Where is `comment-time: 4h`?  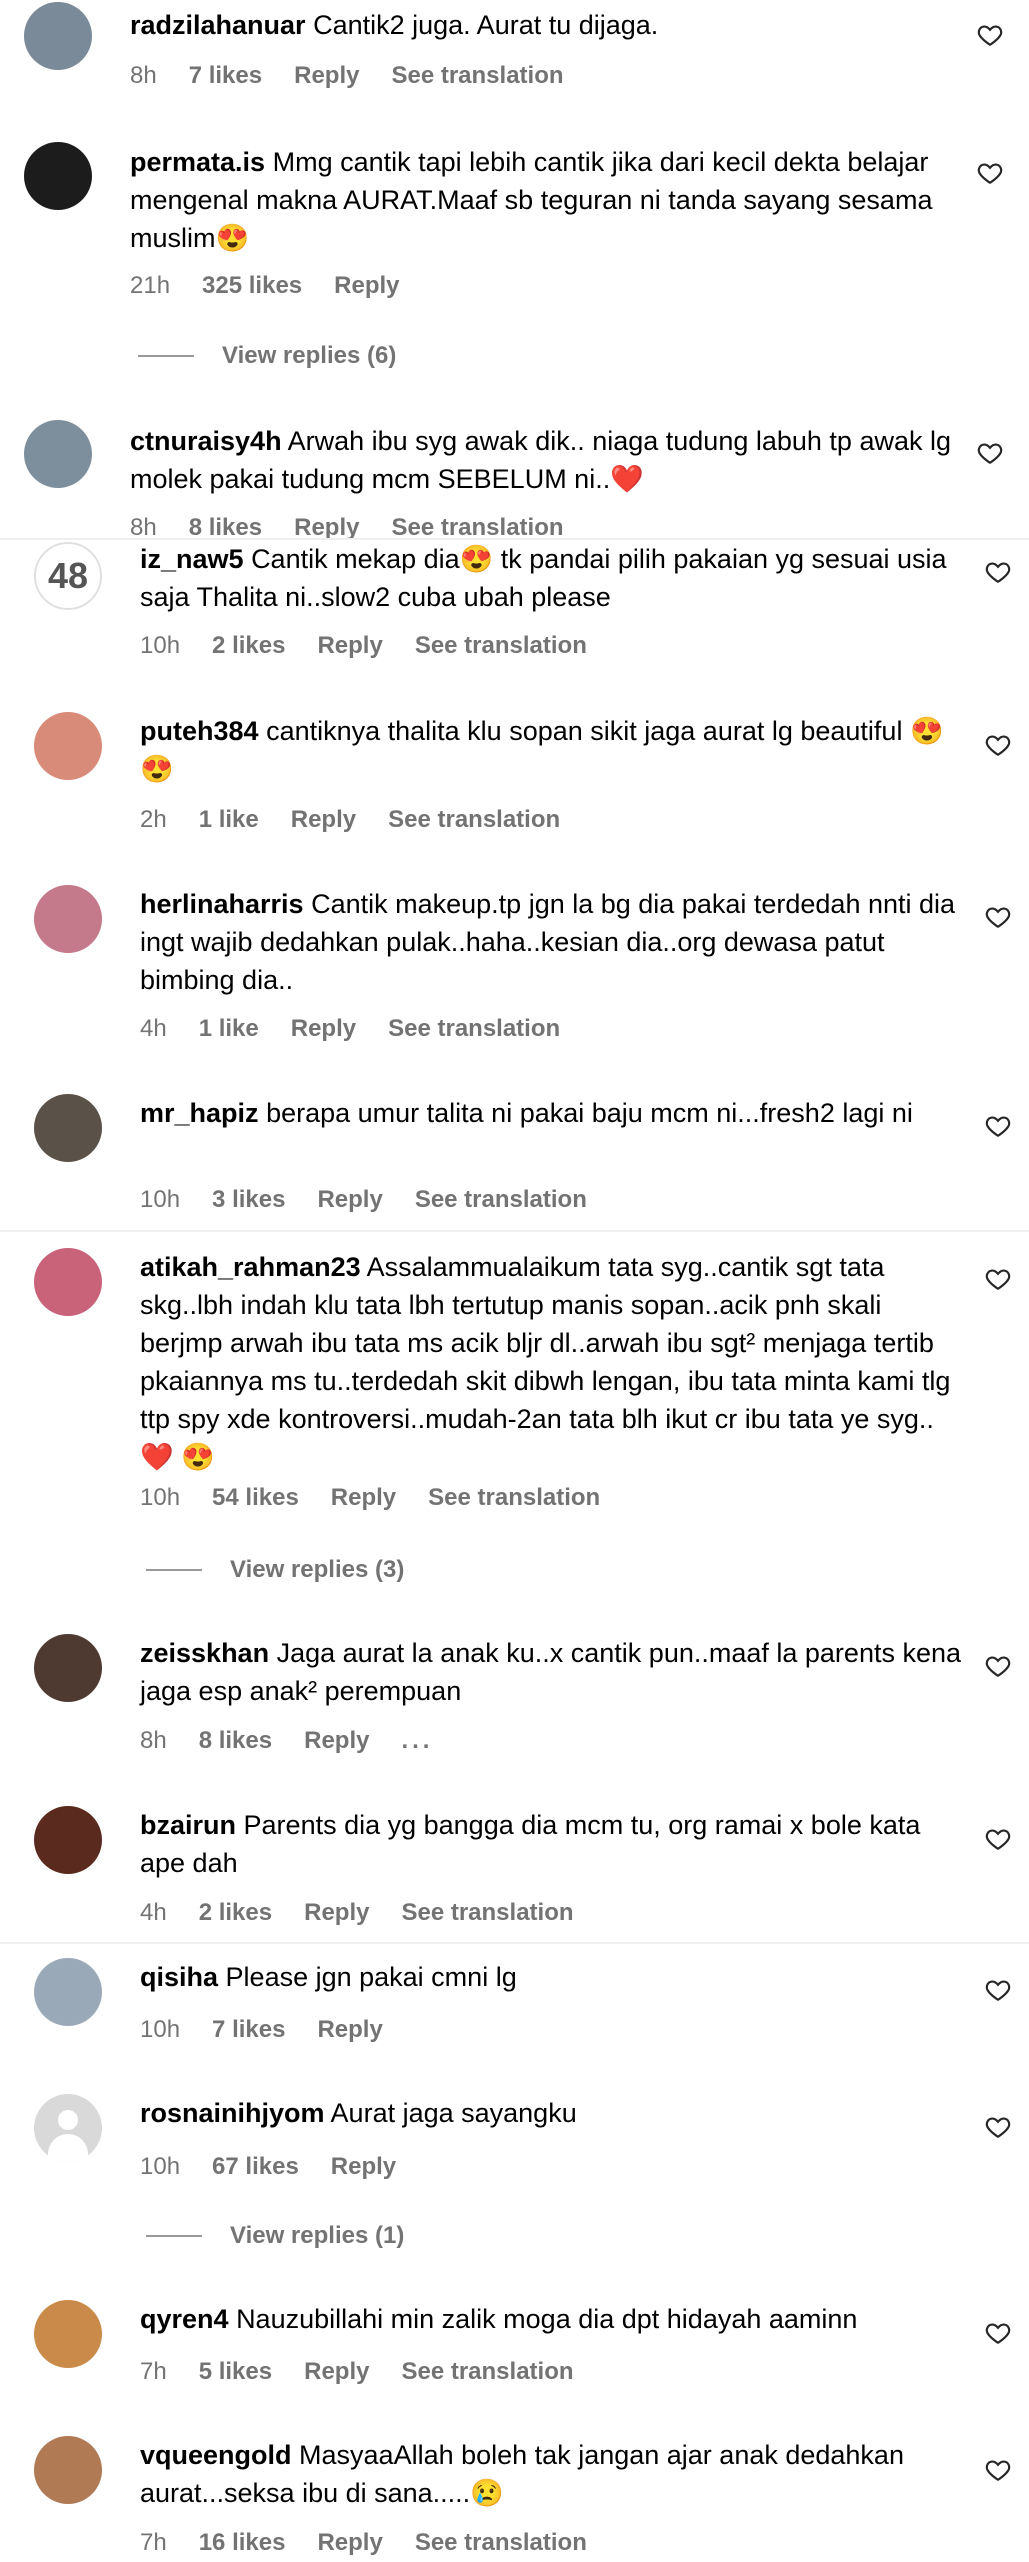 comment-time: 4h is located at coordinates (153, 1028).